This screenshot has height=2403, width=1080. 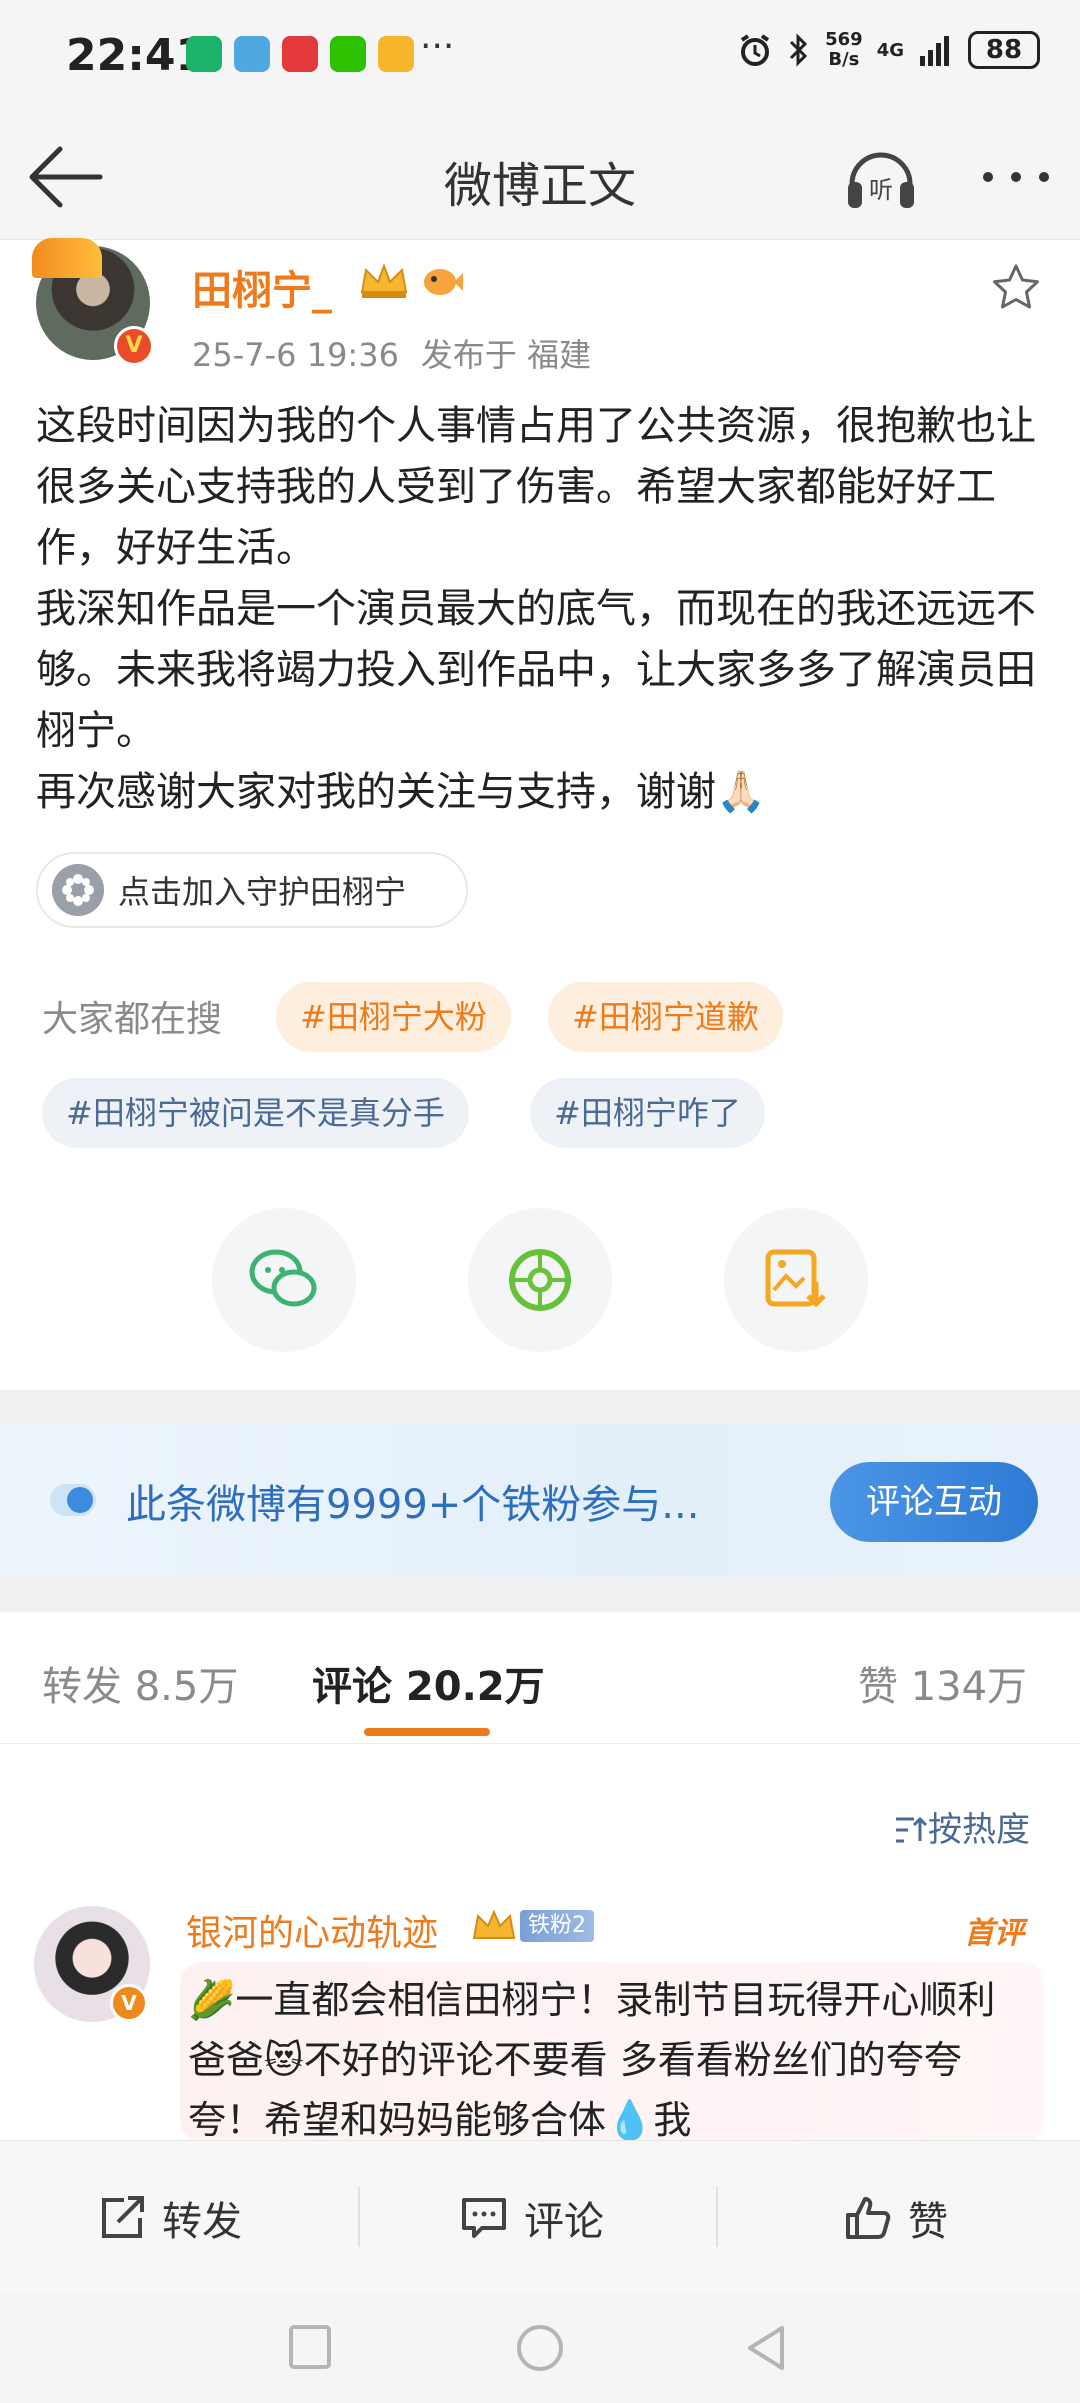 What do you see at coordinates (67, 258) in the screenshot?
I see `avatar-frame-decoration` at bounding box center [67, 258].